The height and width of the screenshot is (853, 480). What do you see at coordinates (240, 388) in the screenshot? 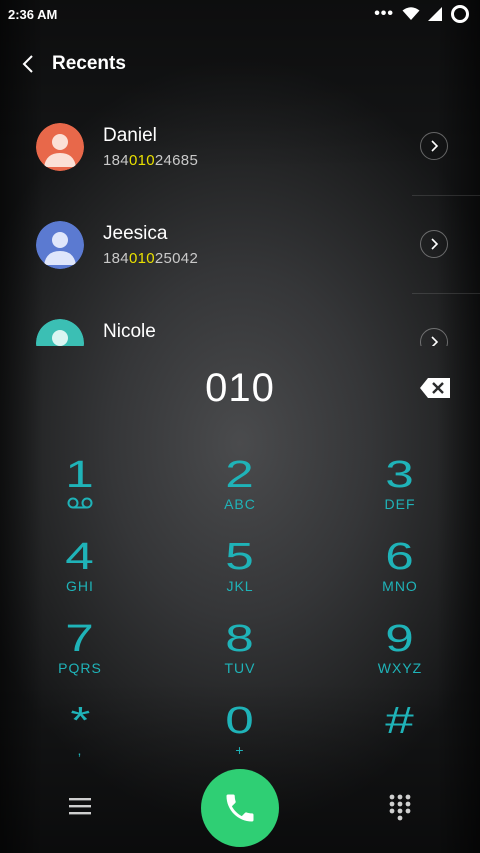
I see `dialed-number-display: 010` at bounding box center [240, 388].